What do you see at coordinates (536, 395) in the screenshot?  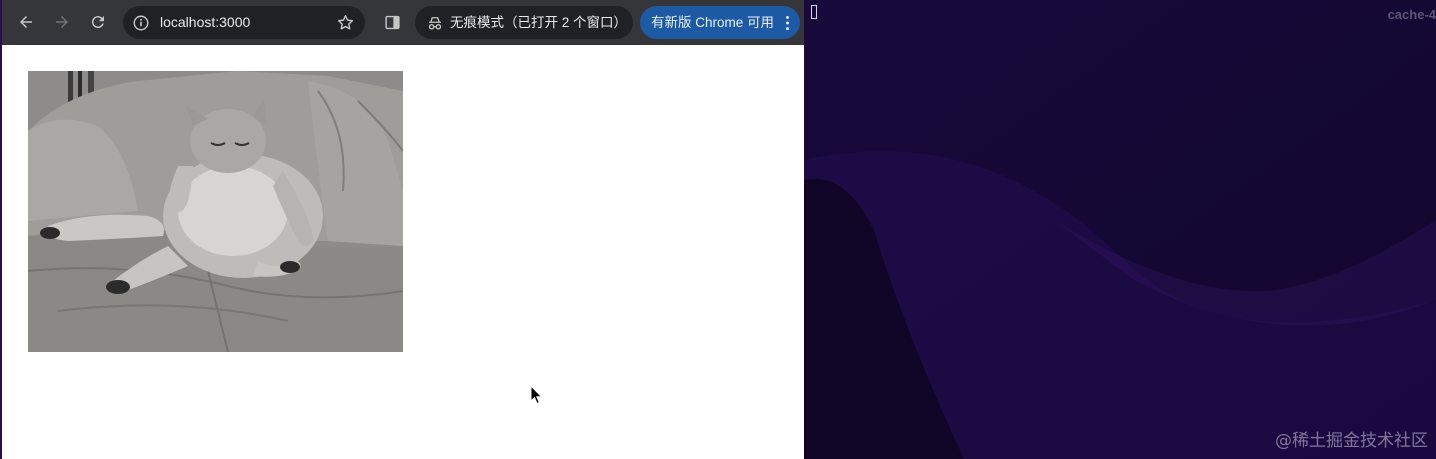 I see `mouse-cursor-icon` at bounding box center [536, 395].